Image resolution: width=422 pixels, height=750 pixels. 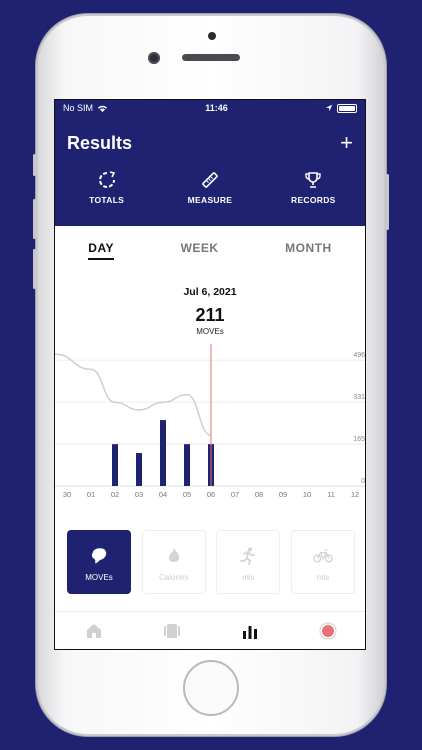 I want to click on status-bar: No SIM 11:46, so click(x=210, y=108).